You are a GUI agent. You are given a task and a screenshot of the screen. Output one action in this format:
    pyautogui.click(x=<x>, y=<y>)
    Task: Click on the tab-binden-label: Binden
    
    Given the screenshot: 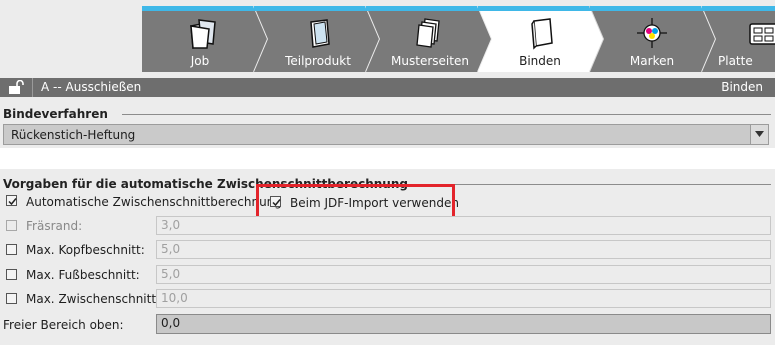 What is the action you would take?
    pyautogui.click(x=540, y=61)
    